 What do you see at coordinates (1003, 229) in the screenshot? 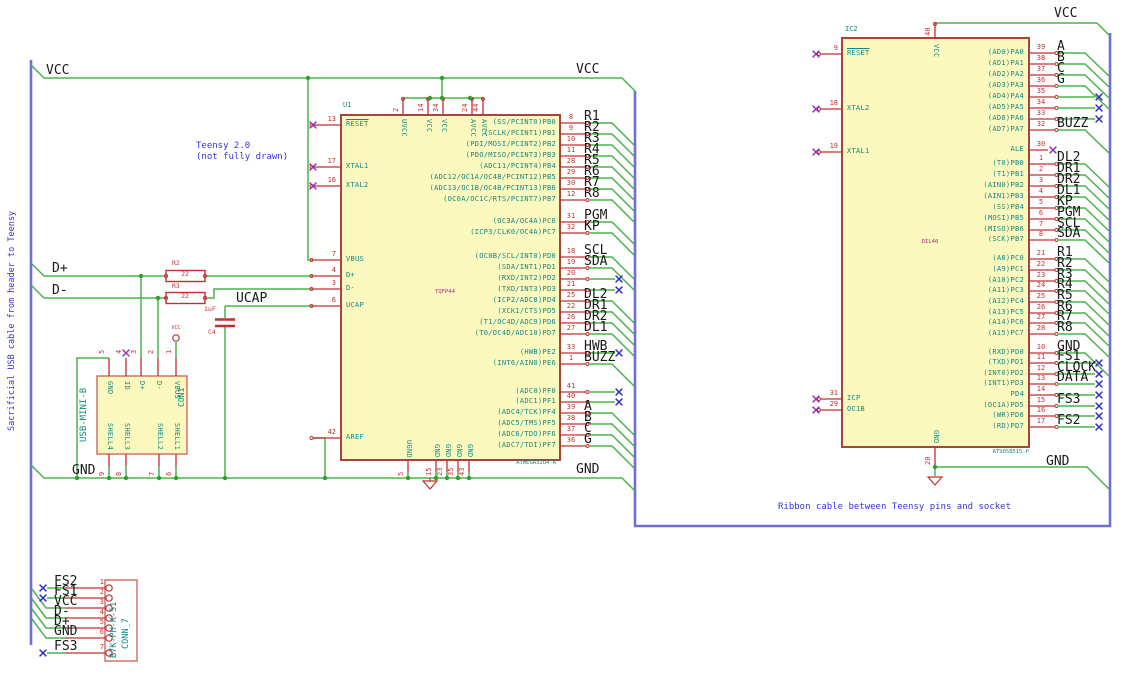
I see `ic2-pin-name: (MISO)PB6` at bounding box center [1003, 229].